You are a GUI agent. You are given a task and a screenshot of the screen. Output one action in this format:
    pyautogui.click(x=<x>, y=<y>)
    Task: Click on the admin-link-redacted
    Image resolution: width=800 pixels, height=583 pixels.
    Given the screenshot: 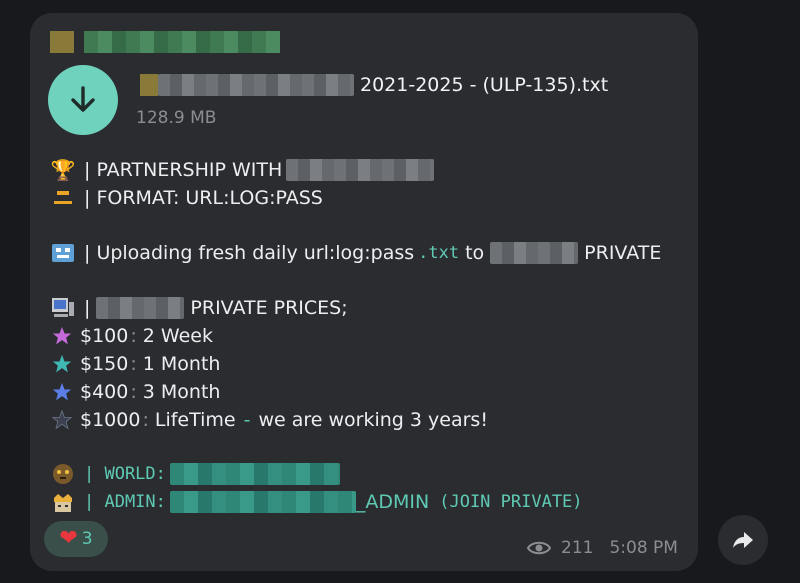 What is the action you would take?
    pyautogui.click(x=262, y=502)
    